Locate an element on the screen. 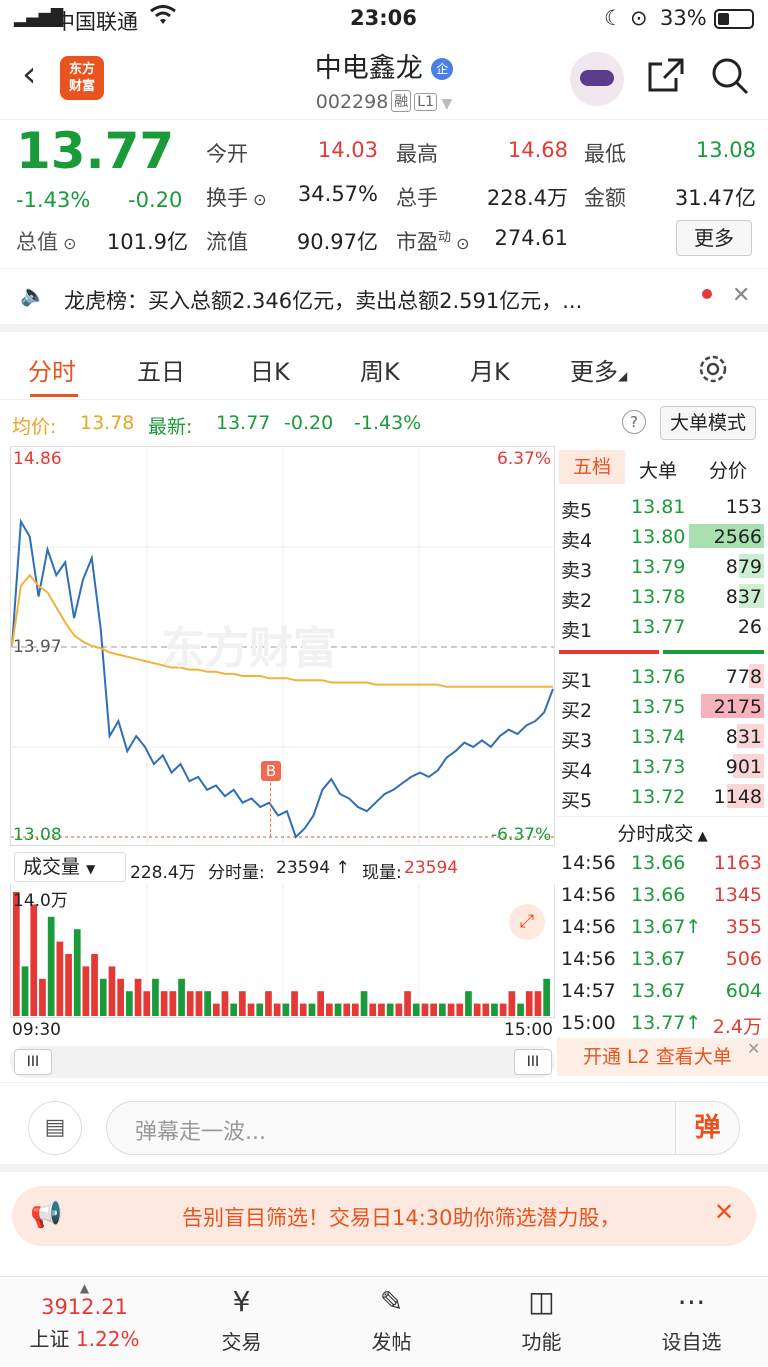 The image size is (768, 1367). status-bar: ▂▄▆█ 中国联通 23:06 ☾ ⊙ 33% is located at coordinates (384, 19).